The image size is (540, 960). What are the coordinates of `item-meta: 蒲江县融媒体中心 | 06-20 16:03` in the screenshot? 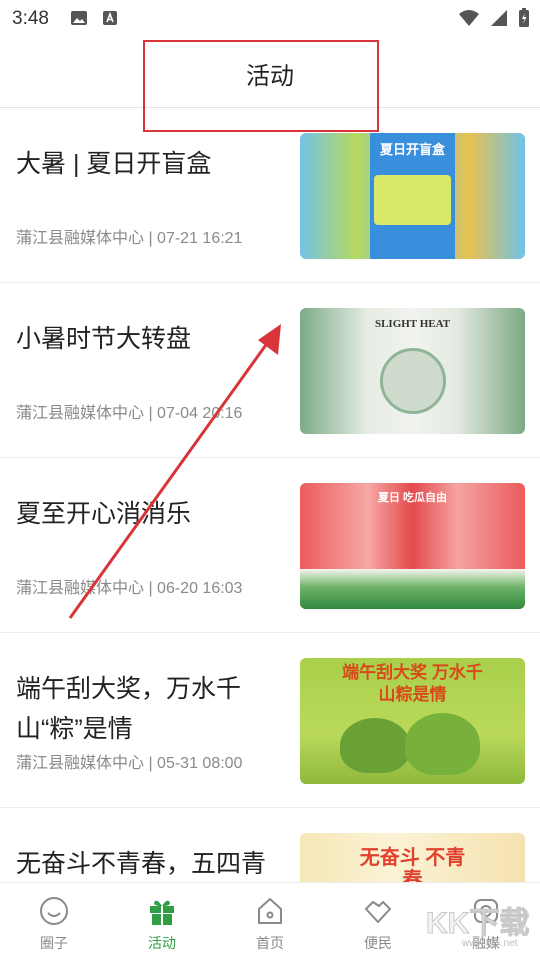 It's located at (129, 588).